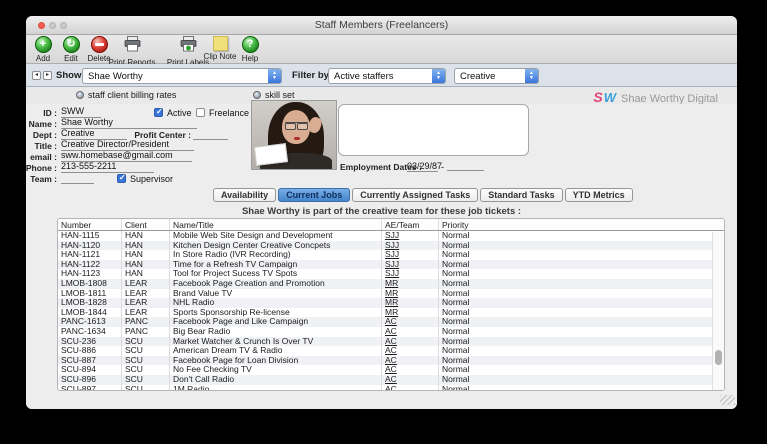  I want to click on show-dropdown: Shae Worthy ▲ ▼, so click(182, 75).